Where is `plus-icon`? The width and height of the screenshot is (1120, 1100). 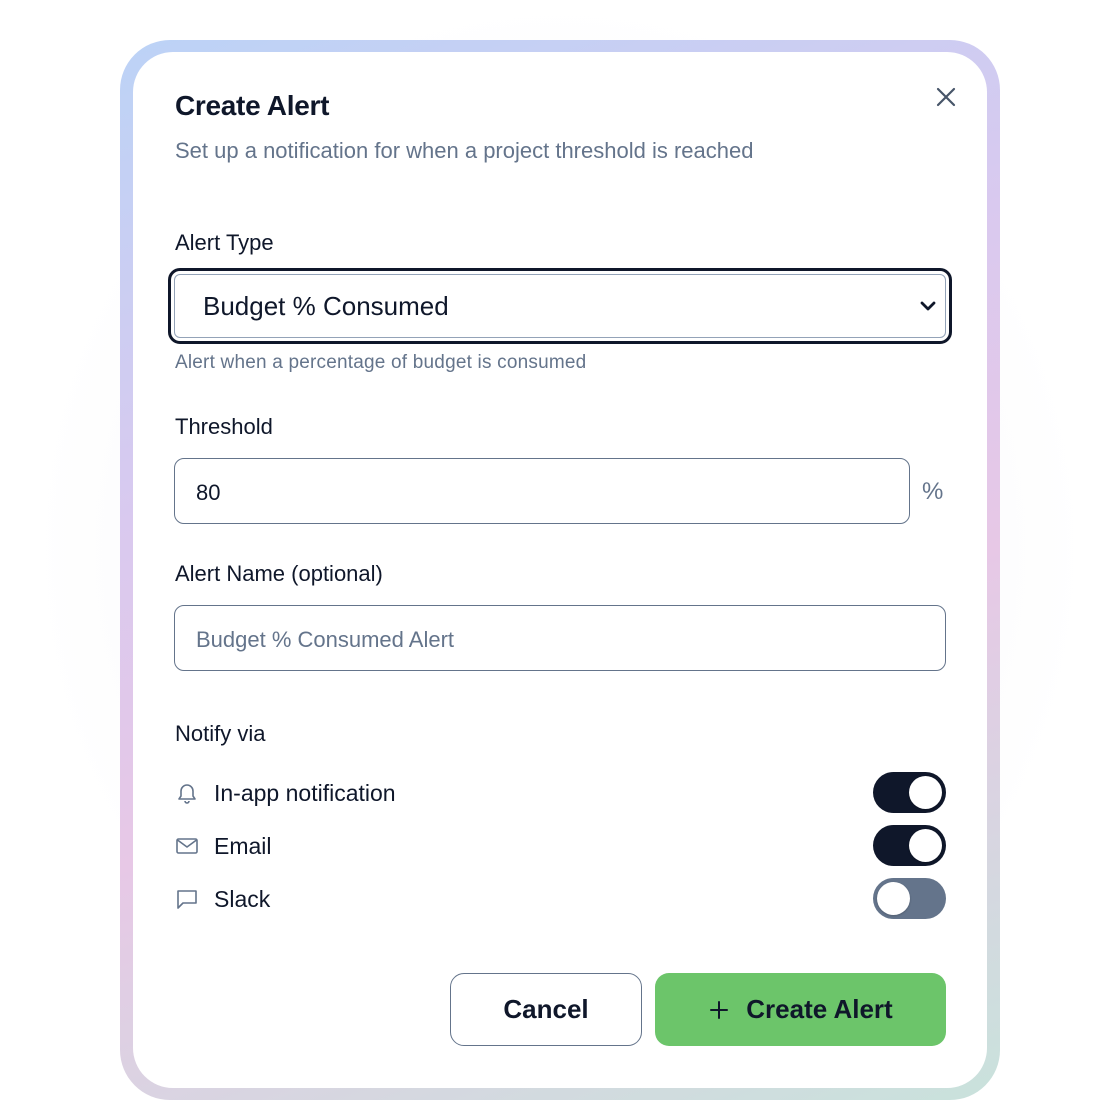 plus-icon is located at coordinates (719, 1009).